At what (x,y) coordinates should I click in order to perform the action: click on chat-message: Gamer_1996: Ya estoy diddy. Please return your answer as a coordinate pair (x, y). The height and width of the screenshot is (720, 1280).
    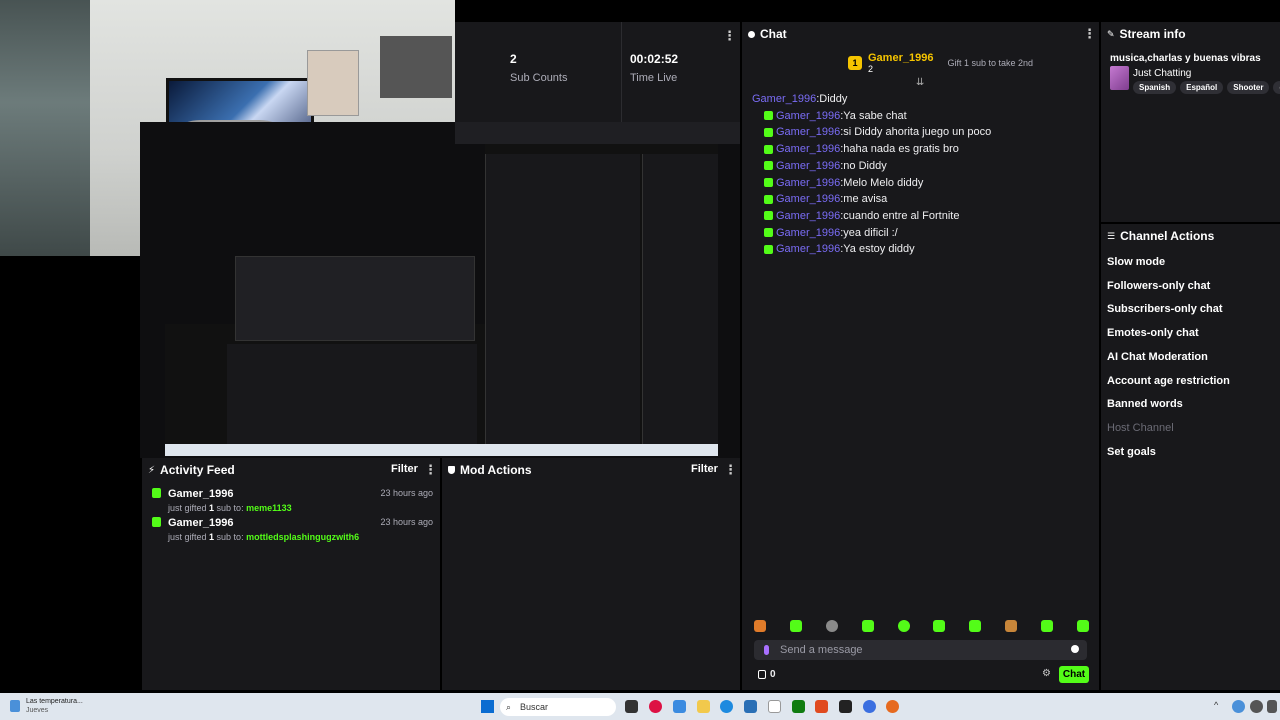
    Looking at the image, I should click on (839, 249).